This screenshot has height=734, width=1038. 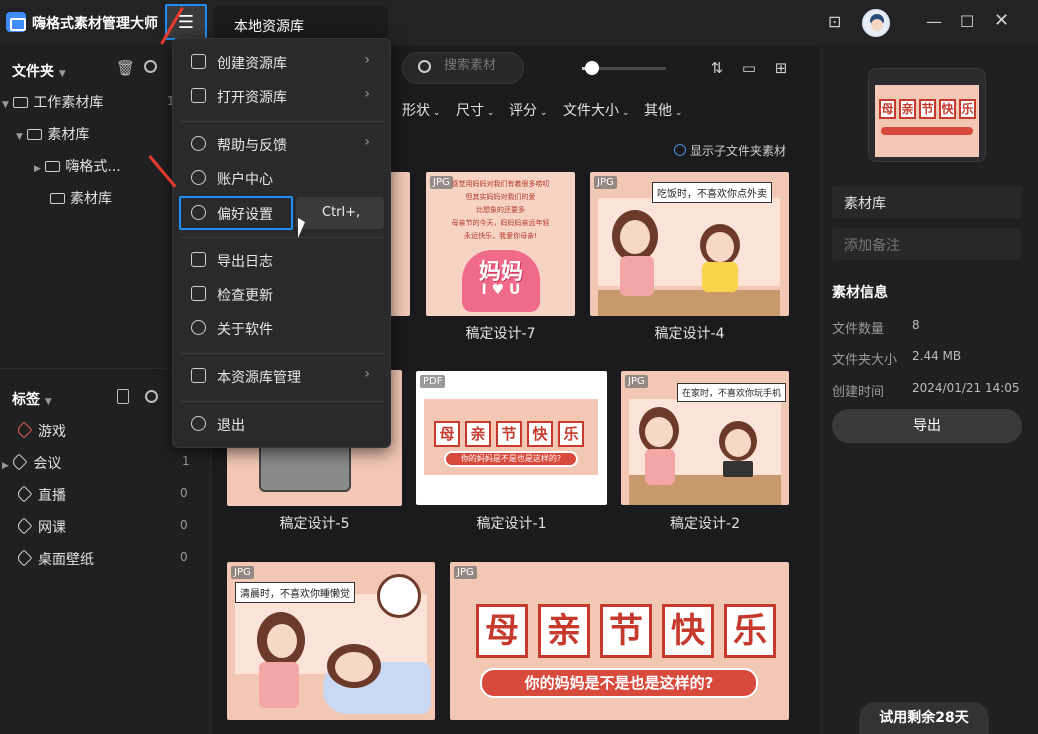 What do you see at coordinates (433, 381) in the screenshot?
I see `file-type-badge: PDF` at bounding box center [433, 381].